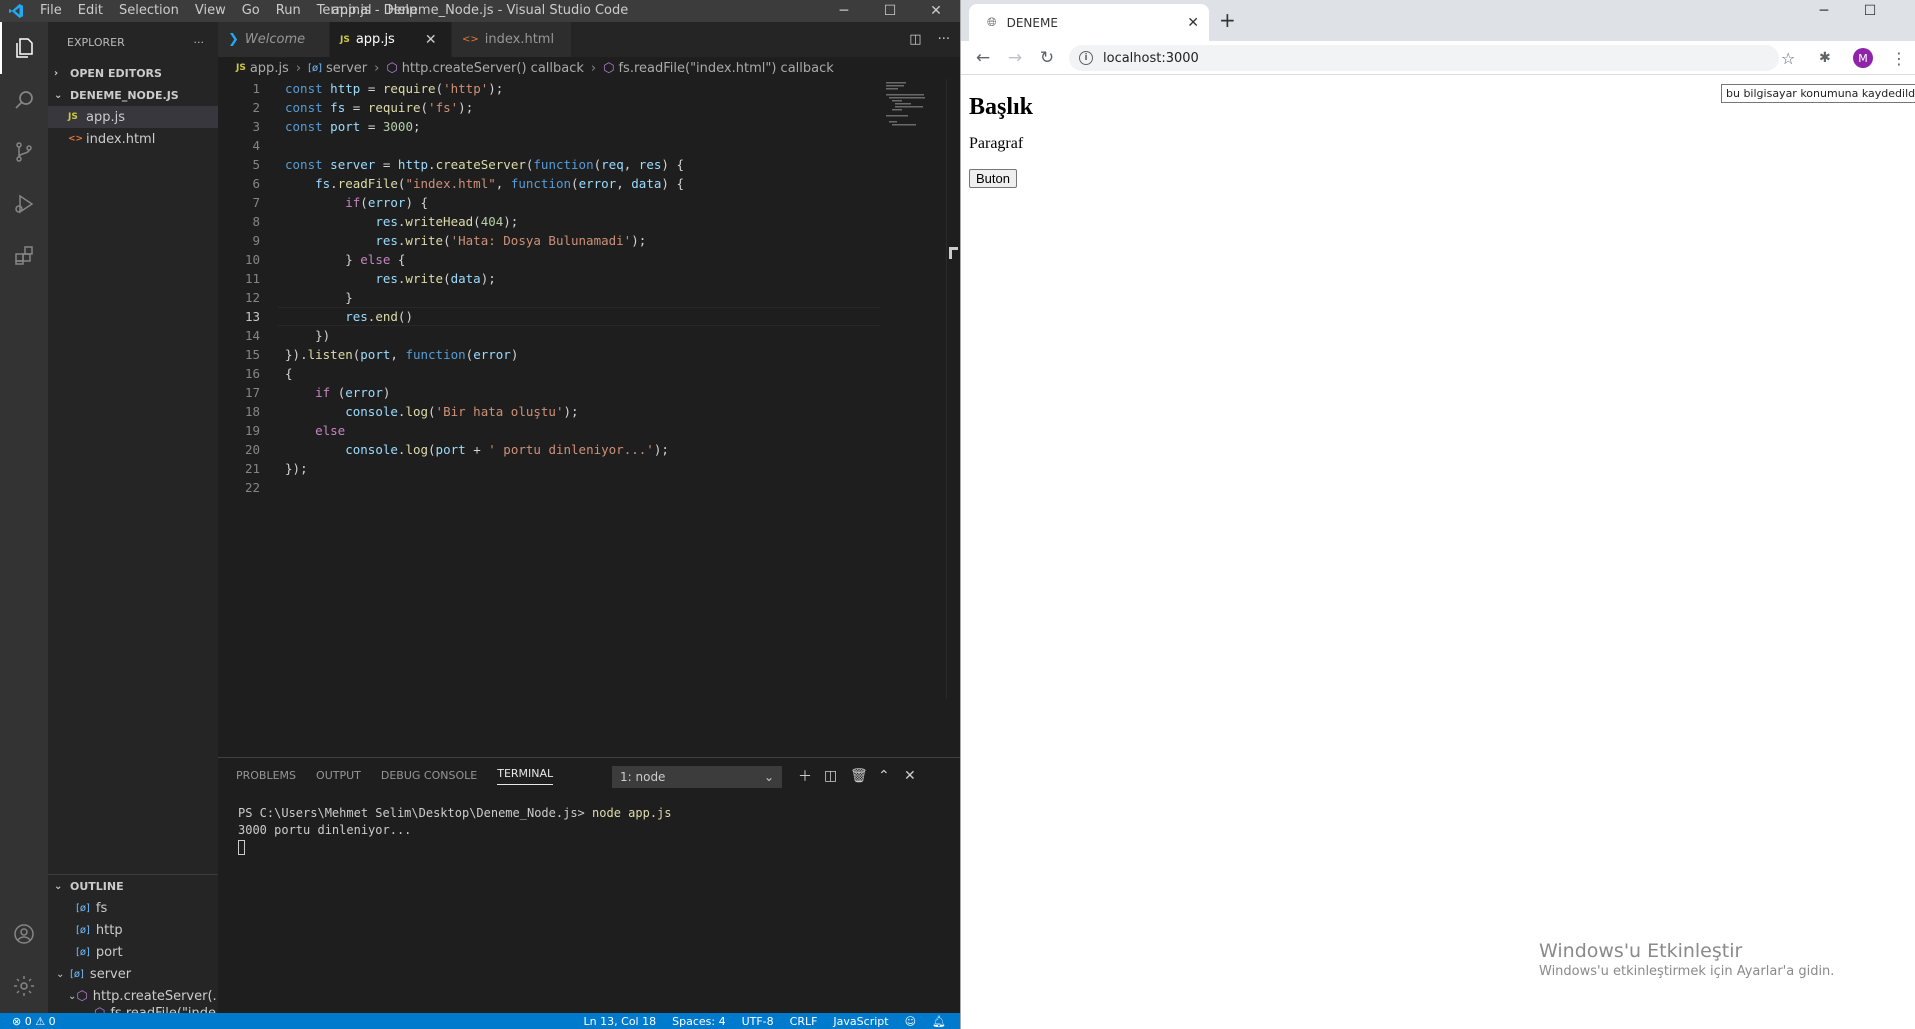 Image resolution: width=1915 pixels, height=1029 pixels. What do you see at coordinates (24, 934) in the screenshot?
I see `accounts-icon` at bounding box center [24, 934].